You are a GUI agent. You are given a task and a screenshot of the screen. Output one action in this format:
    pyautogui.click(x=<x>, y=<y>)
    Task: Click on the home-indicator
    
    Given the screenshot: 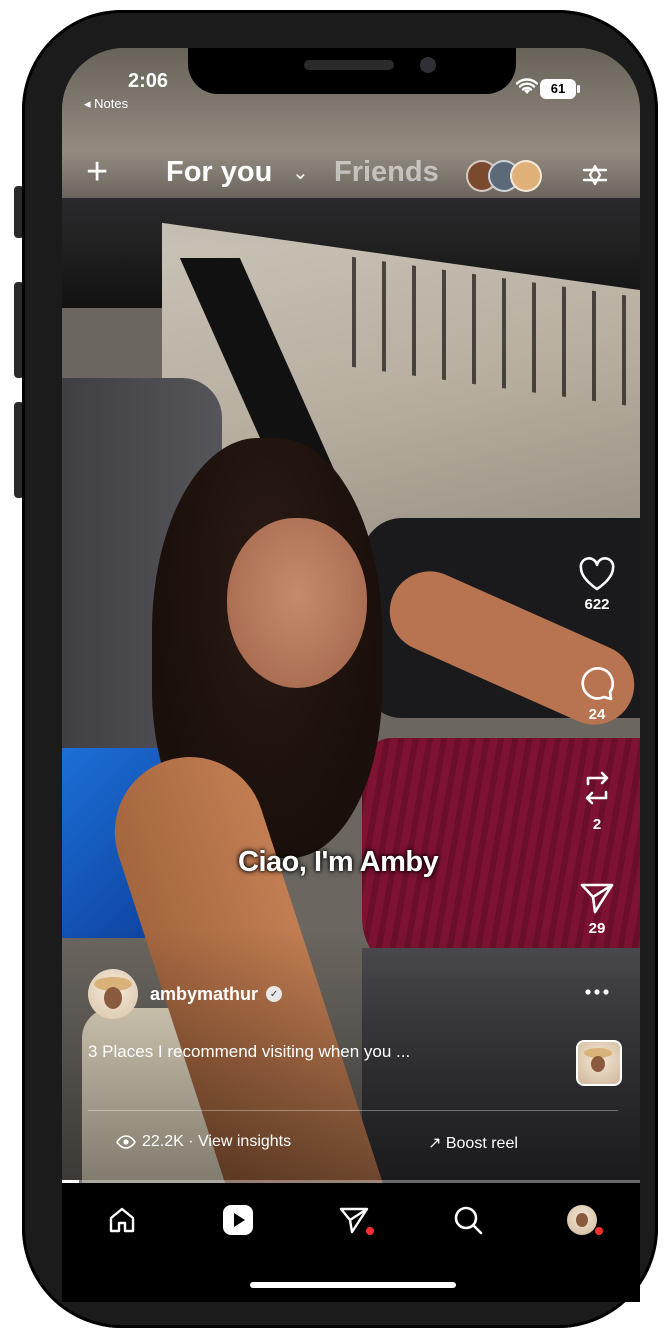 What is the action you would take?
    pyautogui.click(x=353, y=1285)
    